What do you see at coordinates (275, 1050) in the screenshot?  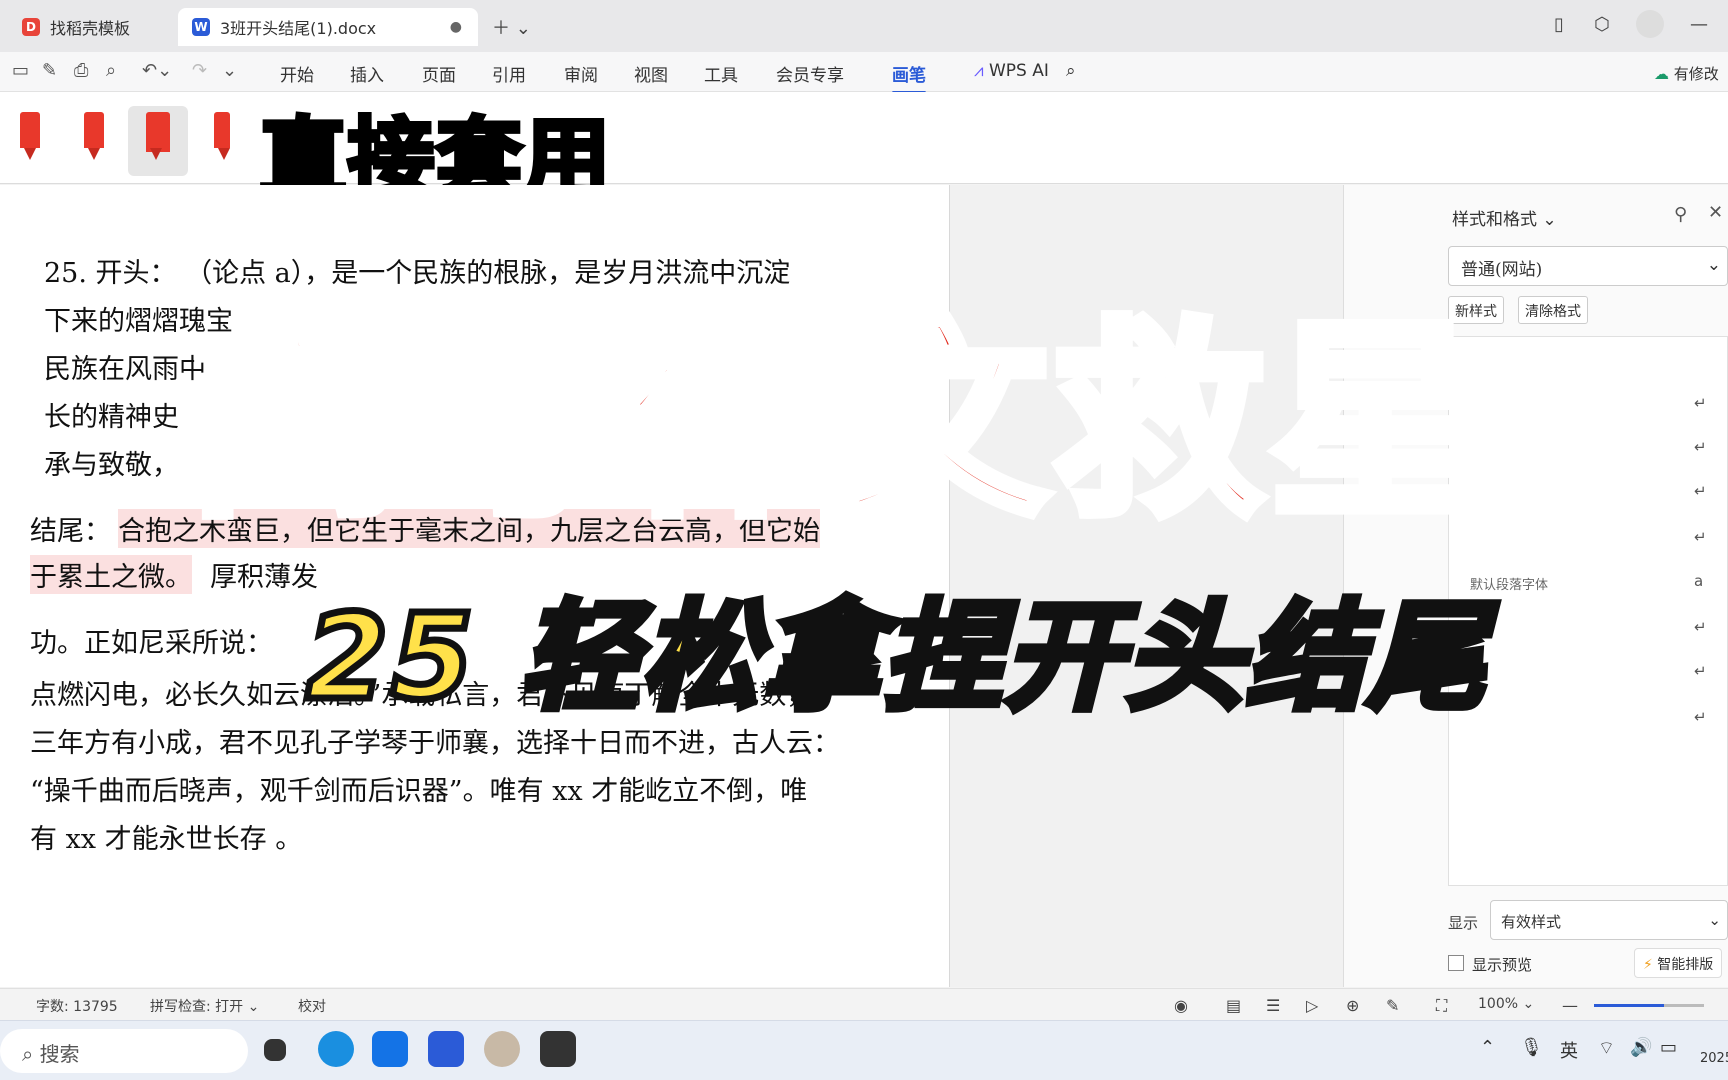 I see `file-explorer-icon` at bounding box center [275, 1050].